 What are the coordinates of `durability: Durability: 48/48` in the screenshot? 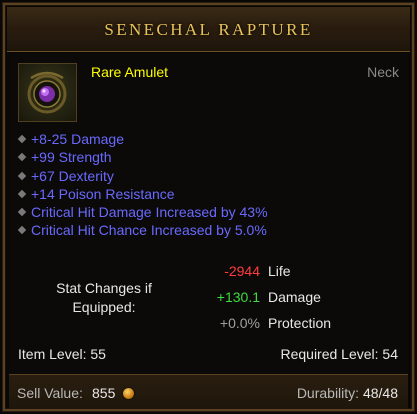 It's located at (347, 393).